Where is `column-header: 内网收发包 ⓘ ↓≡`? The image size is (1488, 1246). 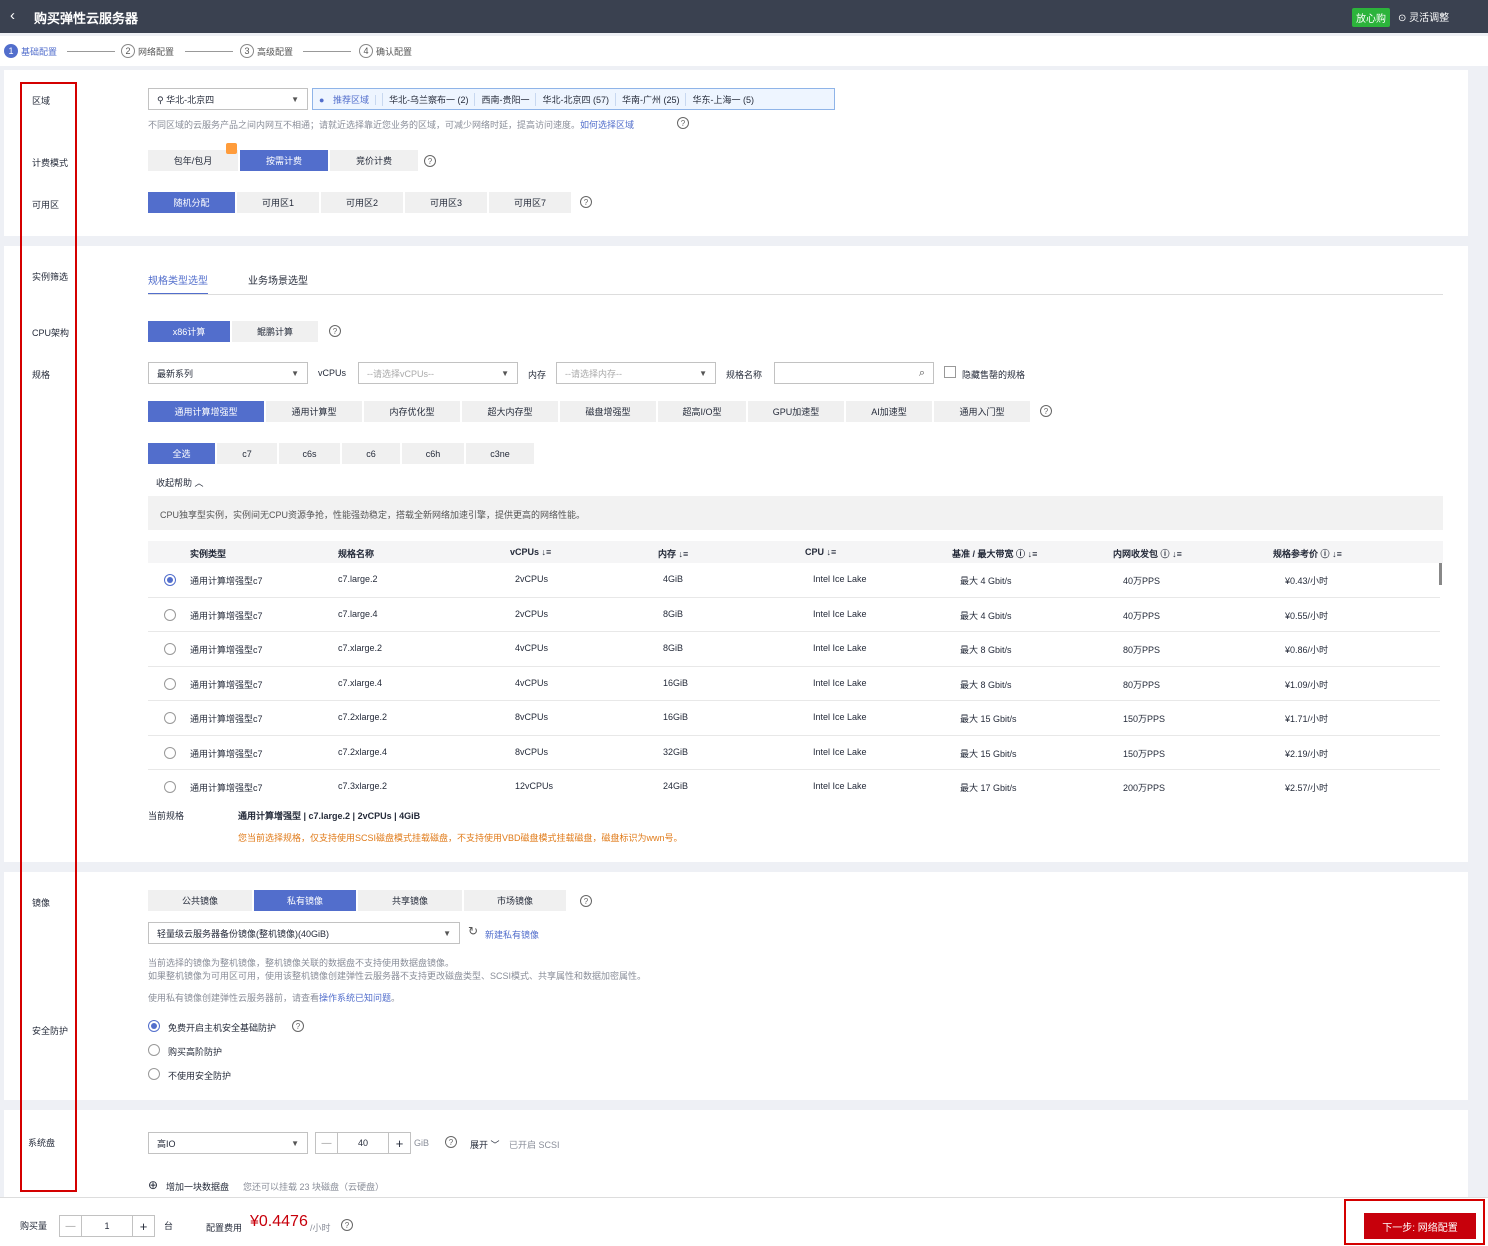 column-header: 内网收发包 ⓘ ↓≡ is located at coordinates (1147, 553).